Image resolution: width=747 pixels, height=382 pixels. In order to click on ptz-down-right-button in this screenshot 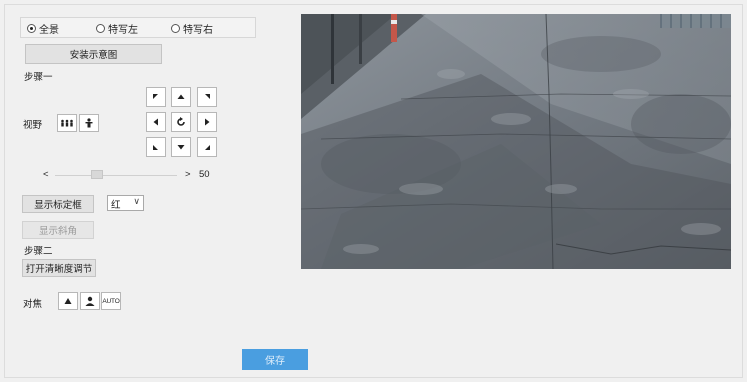, I will do `click(207, 147)`.